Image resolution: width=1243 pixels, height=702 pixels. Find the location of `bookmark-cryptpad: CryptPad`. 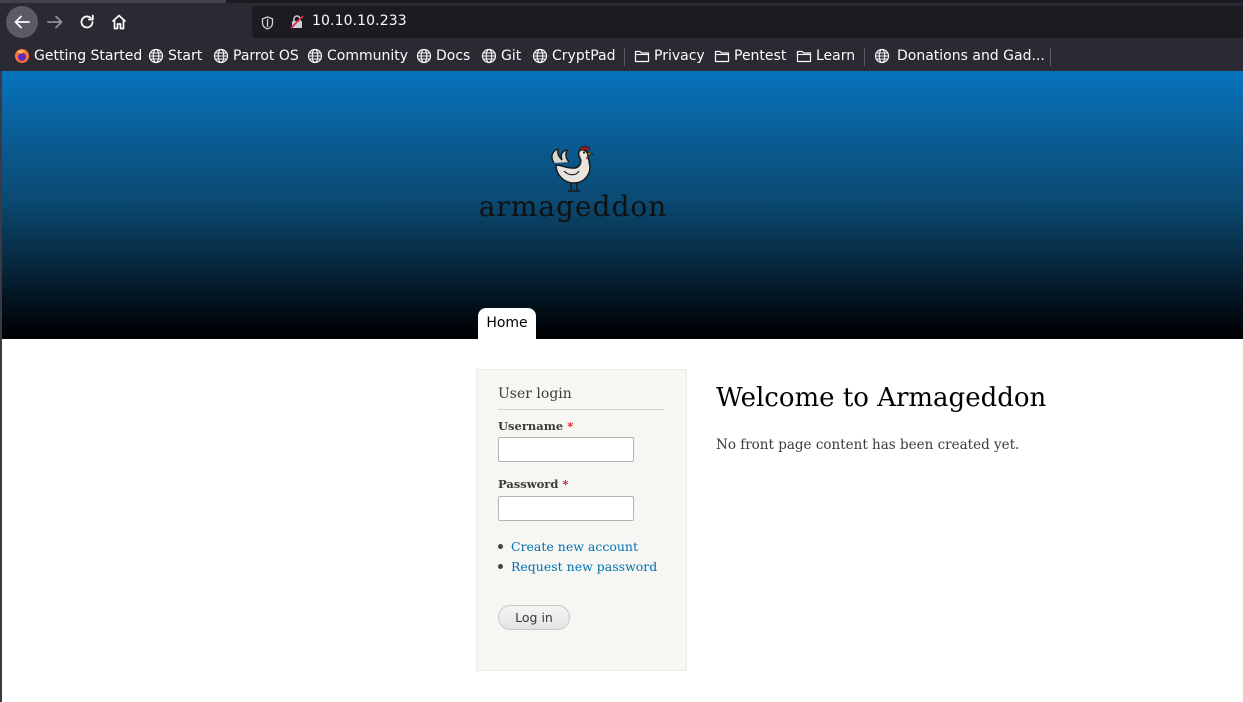

bookmark-cryptpad: CryptPad is located at coordinates (573, 56).